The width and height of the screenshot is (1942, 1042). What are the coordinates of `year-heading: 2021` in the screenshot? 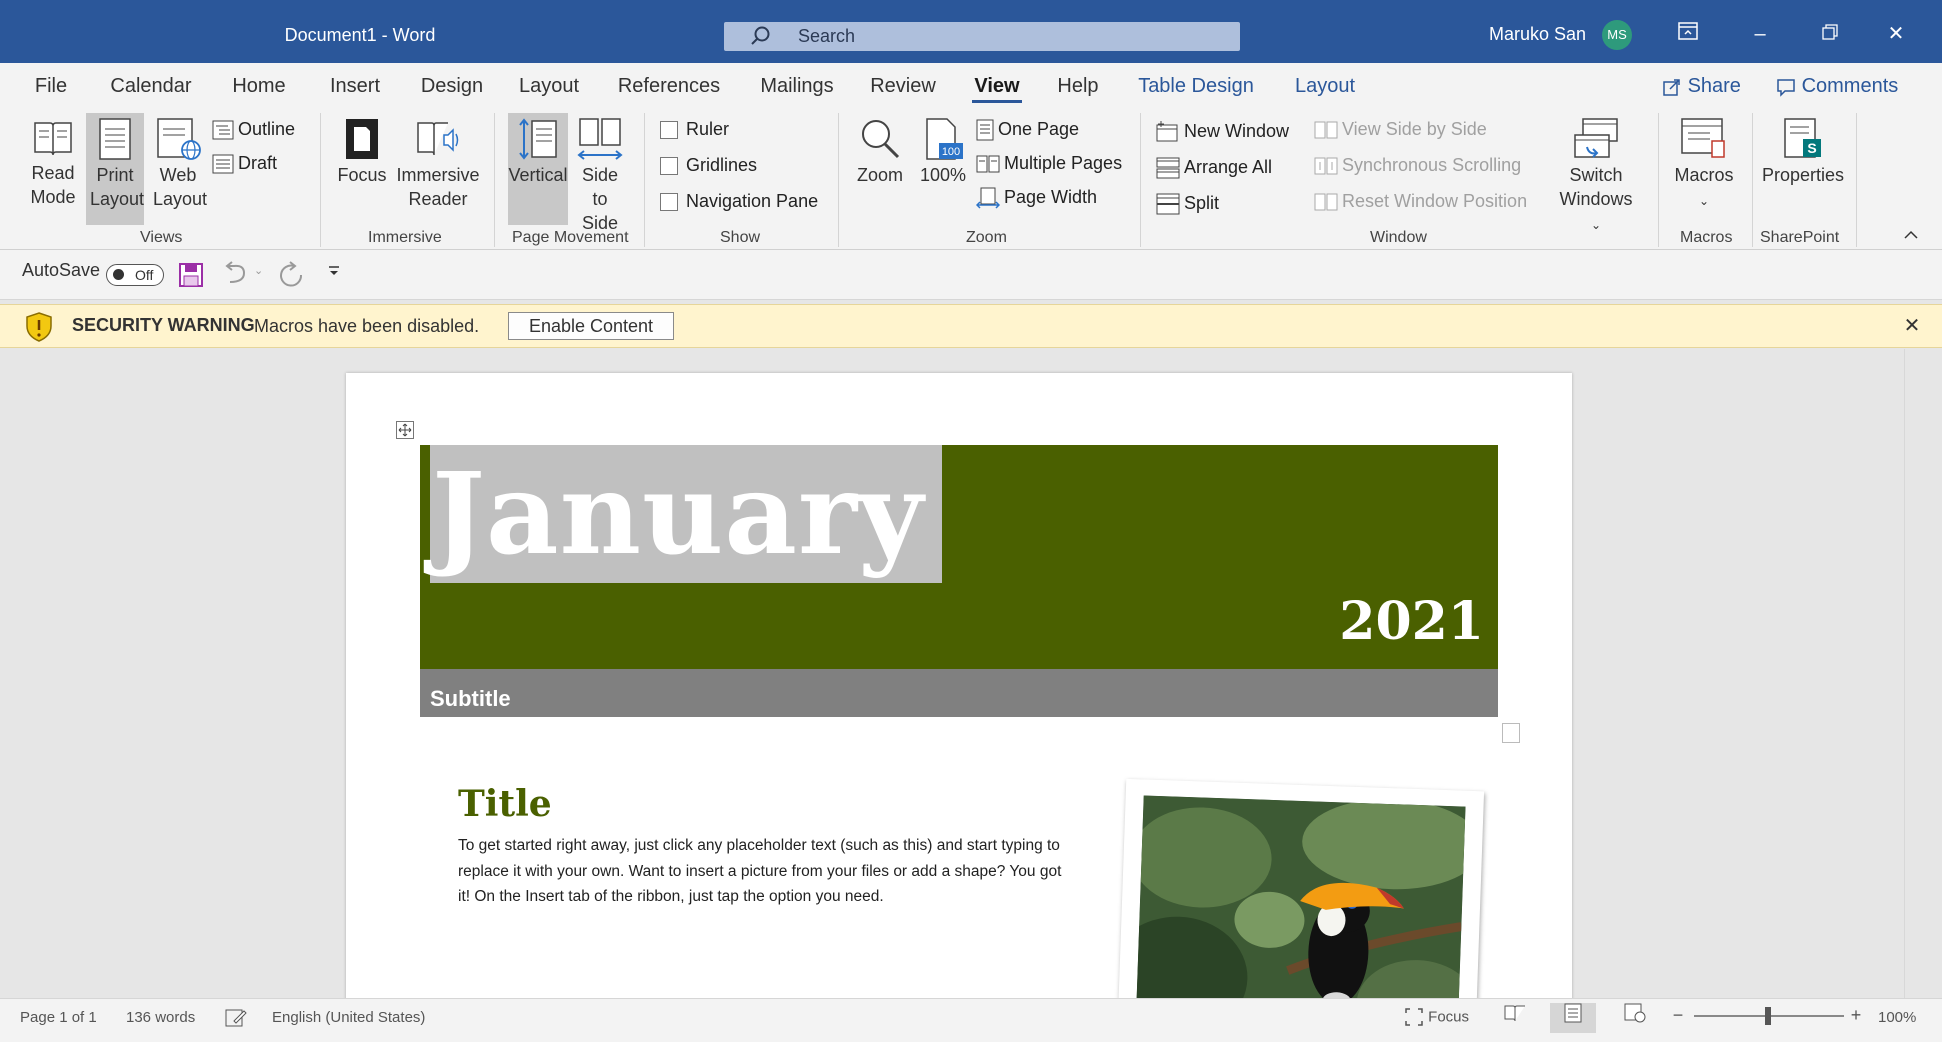 It's located at (1411, 621).